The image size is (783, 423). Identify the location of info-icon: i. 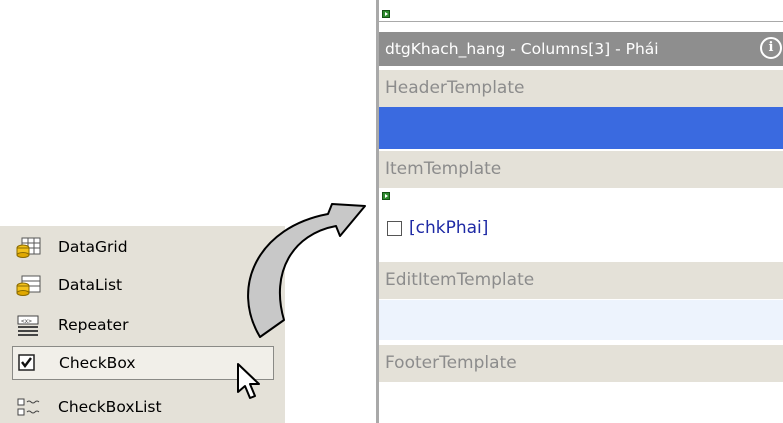
(771, 48).